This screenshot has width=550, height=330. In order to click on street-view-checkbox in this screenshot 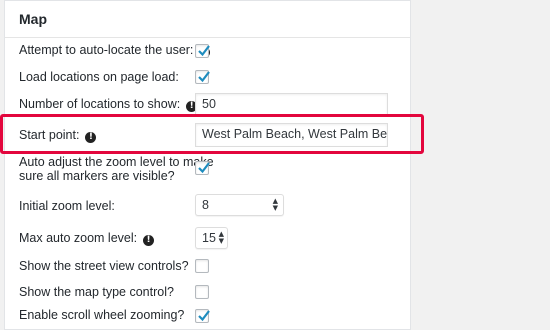, I will do `click(202, 266)`.